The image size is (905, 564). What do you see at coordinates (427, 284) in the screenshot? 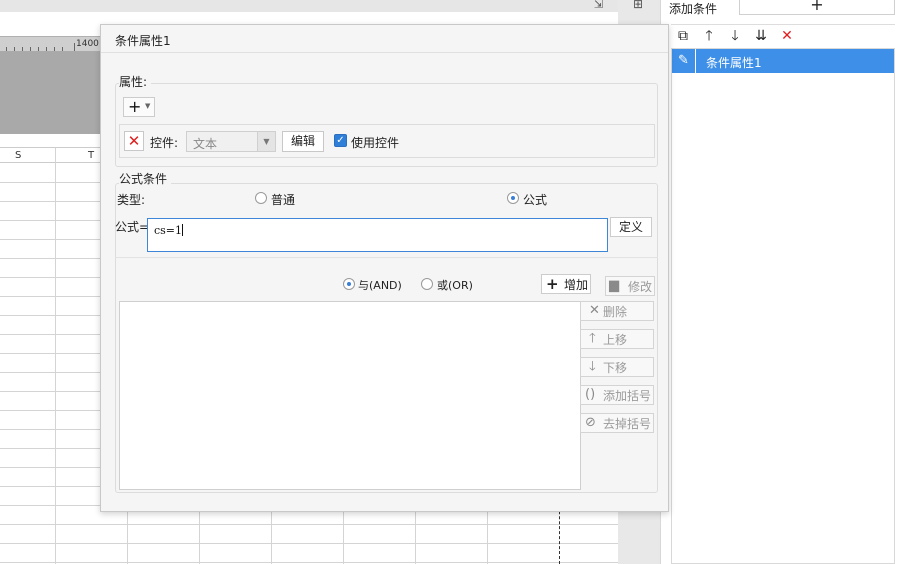
I see `logic-or-radio` at bounding box center [427, 284].